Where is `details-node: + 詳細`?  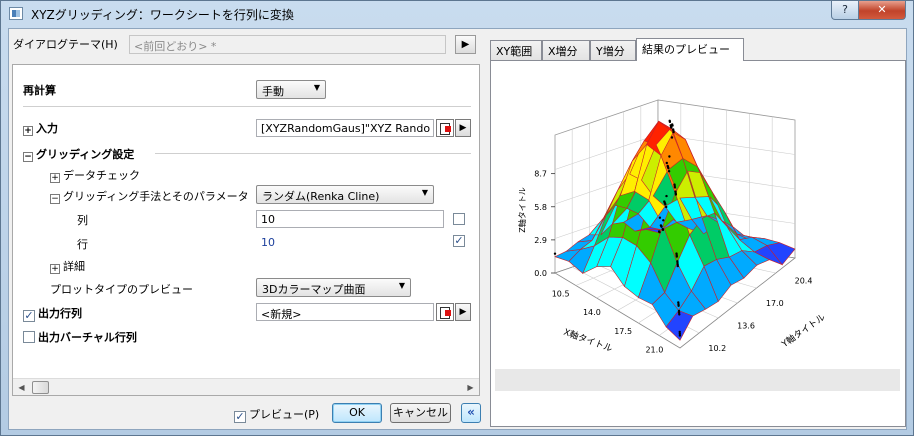
details-node: + 詳細 is located at coordinates (67, 266).